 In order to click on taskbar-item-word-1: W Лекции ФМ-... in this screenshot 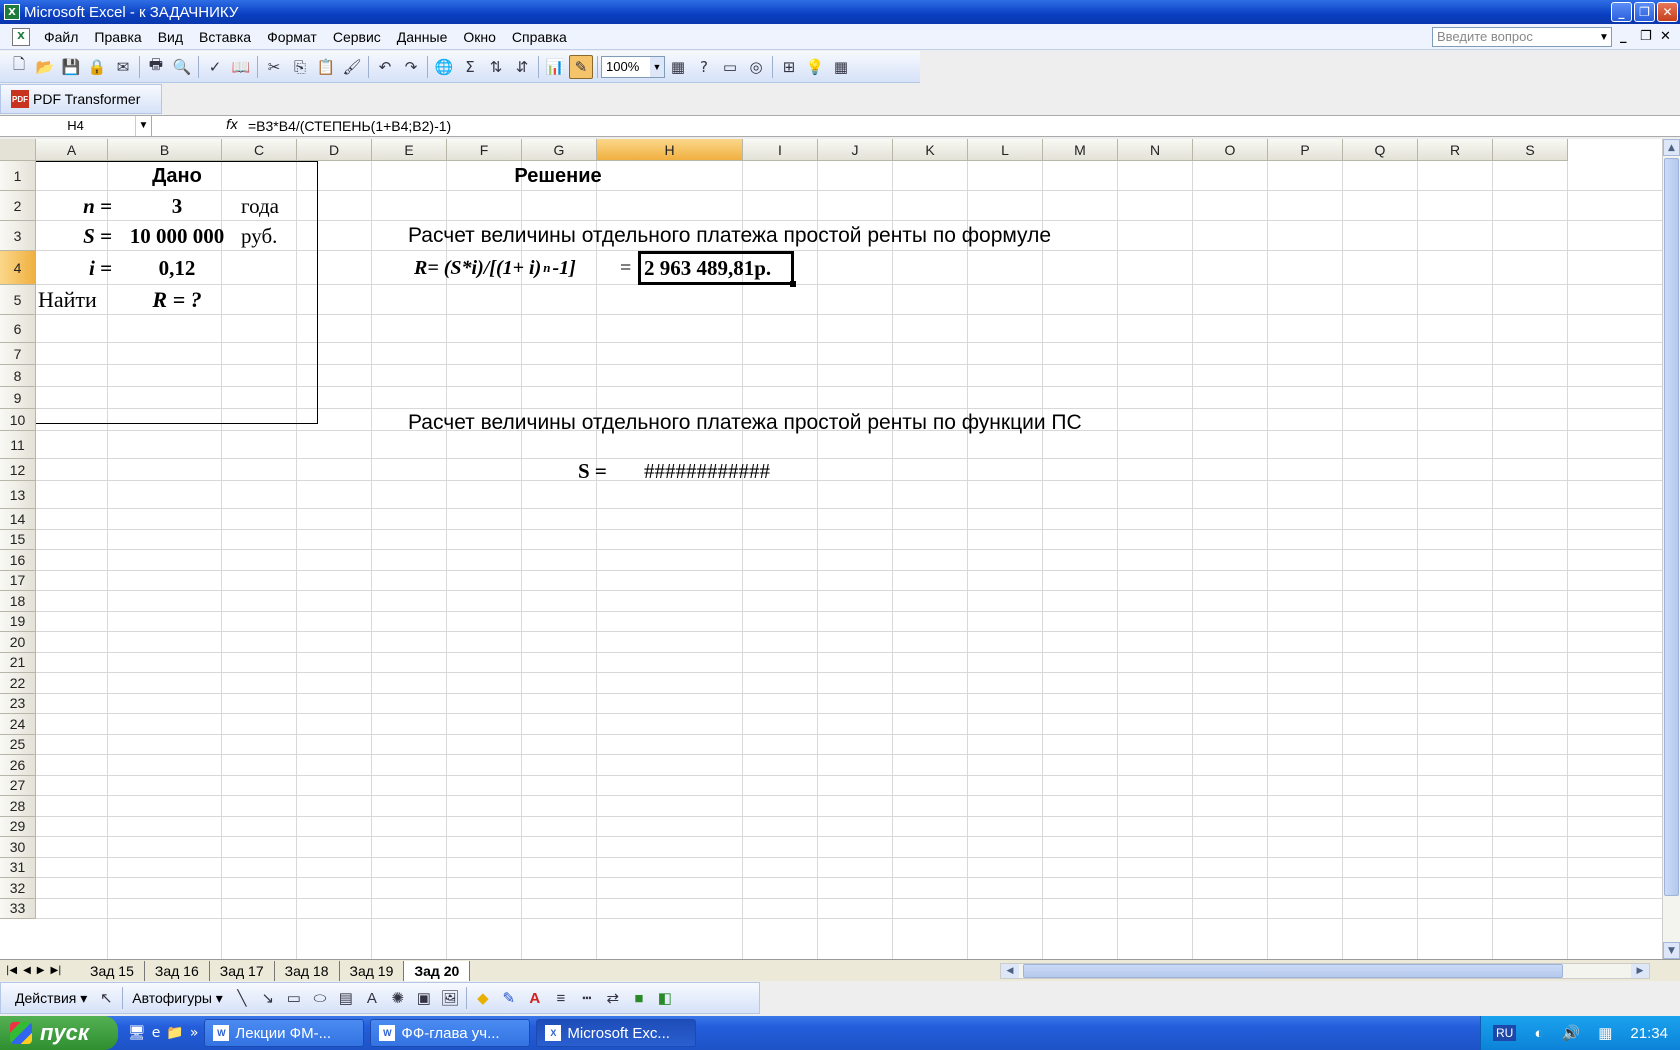, I will do `click(284, 1033)`.